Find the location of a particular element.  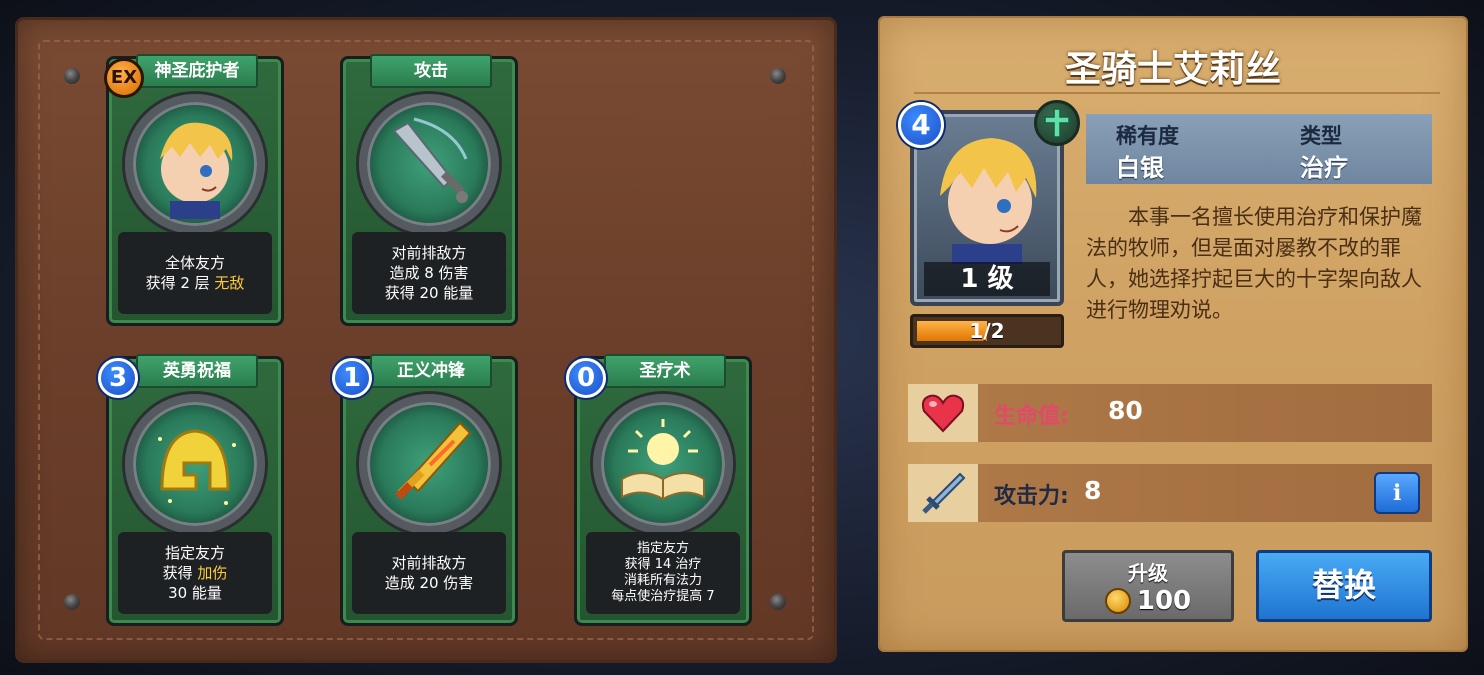

card-title: 正义冲锋 is located at coordinates (431, 371).